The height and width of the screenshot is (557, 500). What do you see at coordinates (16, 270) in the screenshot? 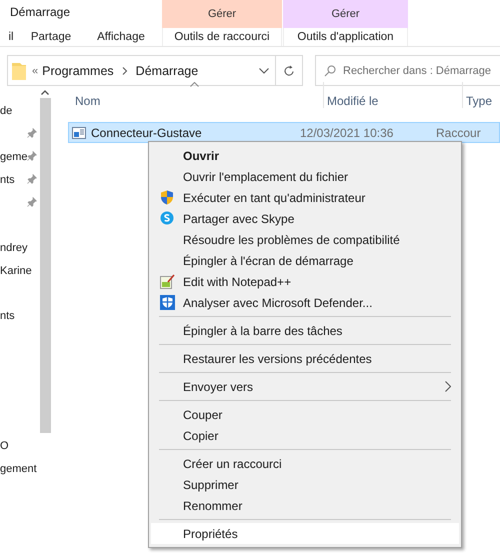
I see `nav-item: Karine` at bounding box center [16, 270].